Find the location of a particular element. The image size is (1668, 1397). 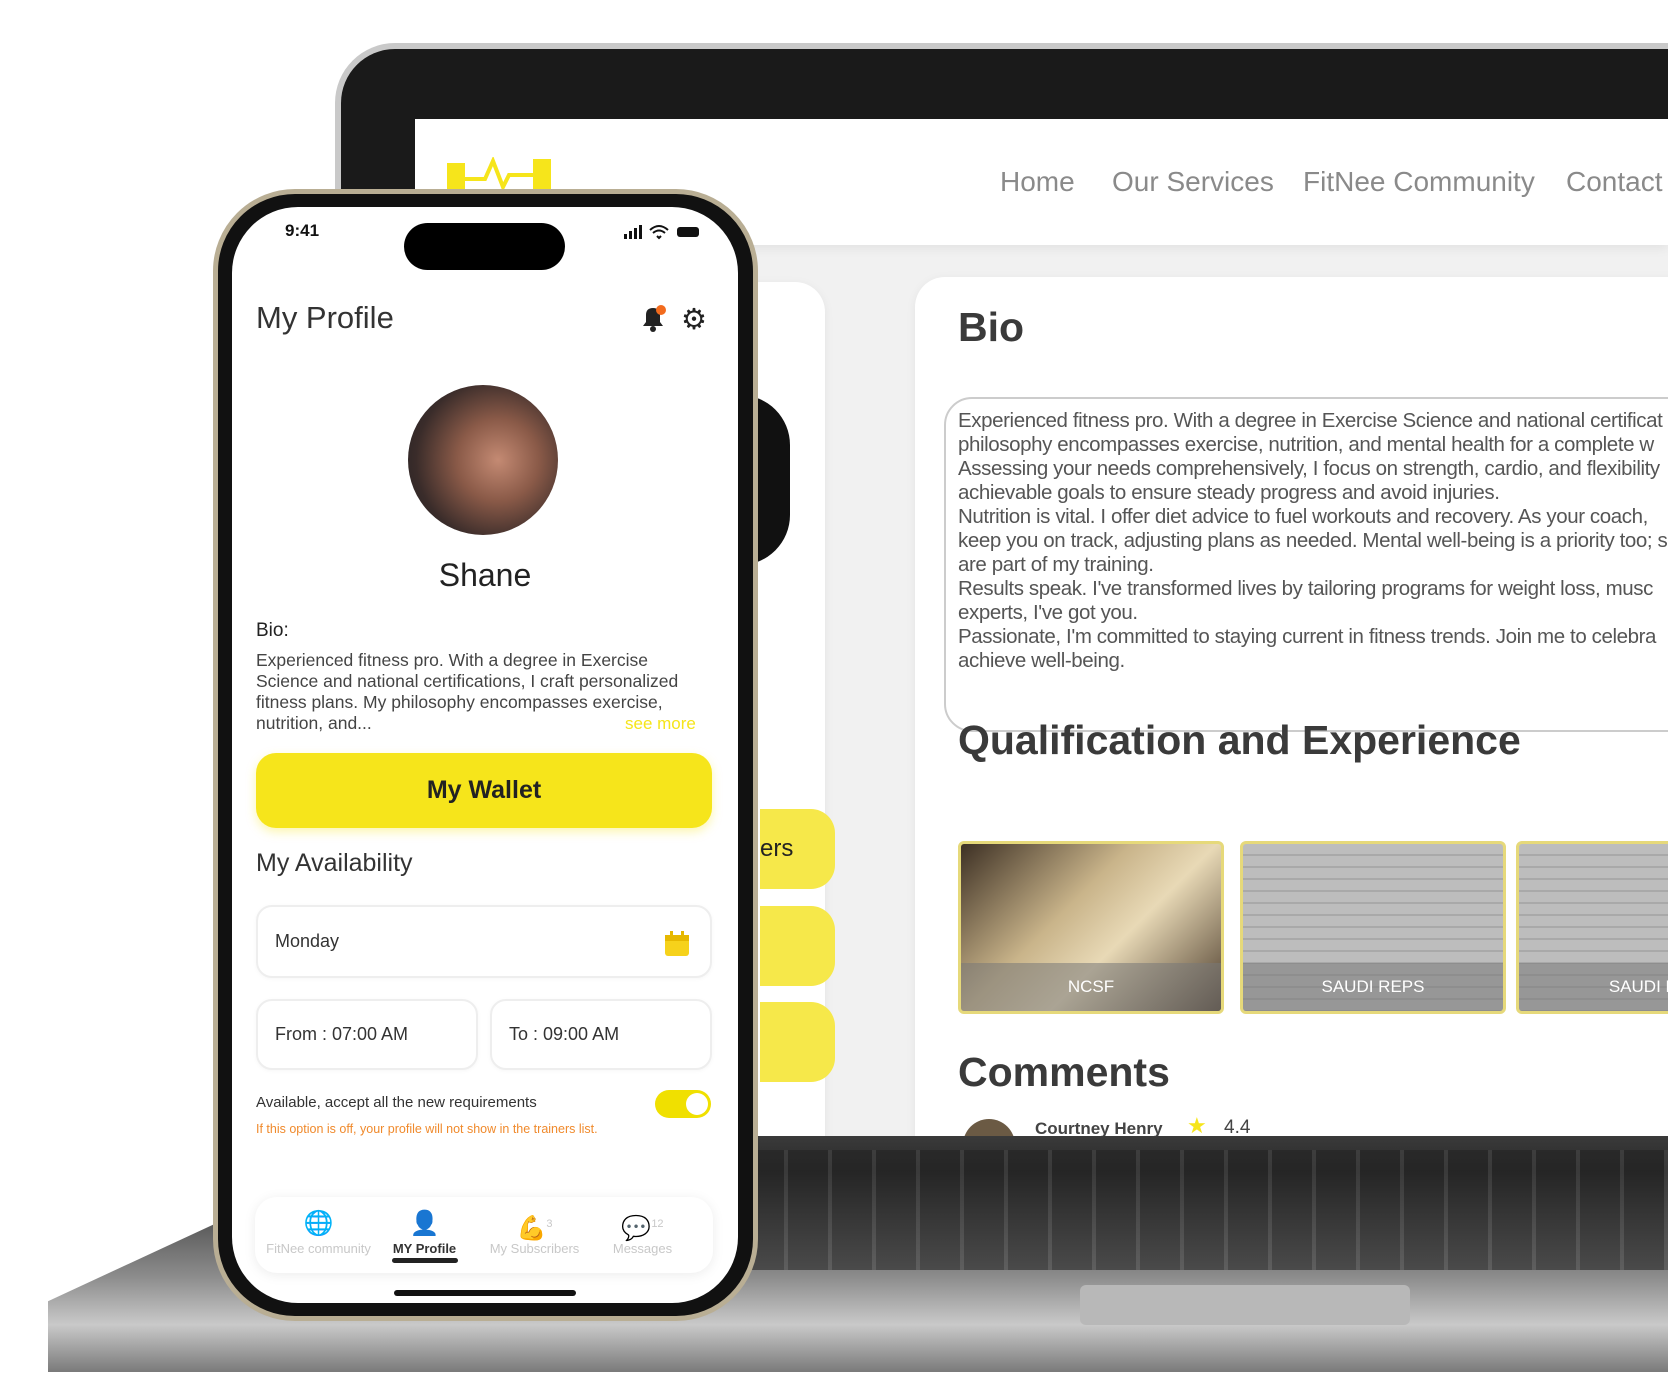

day-value: Monday is located at coordinates (307, 941).